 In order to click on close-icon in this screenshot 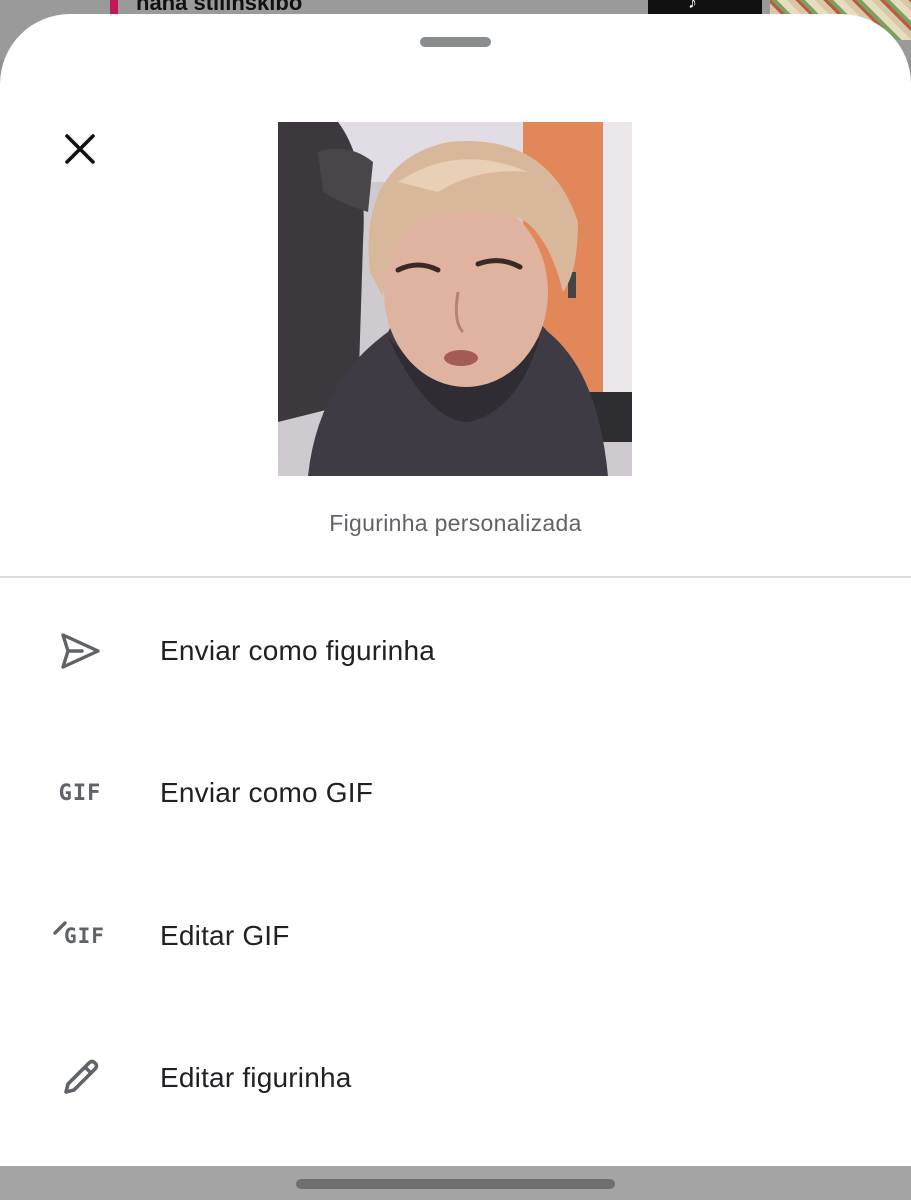, I will do `click(80, 149)`.